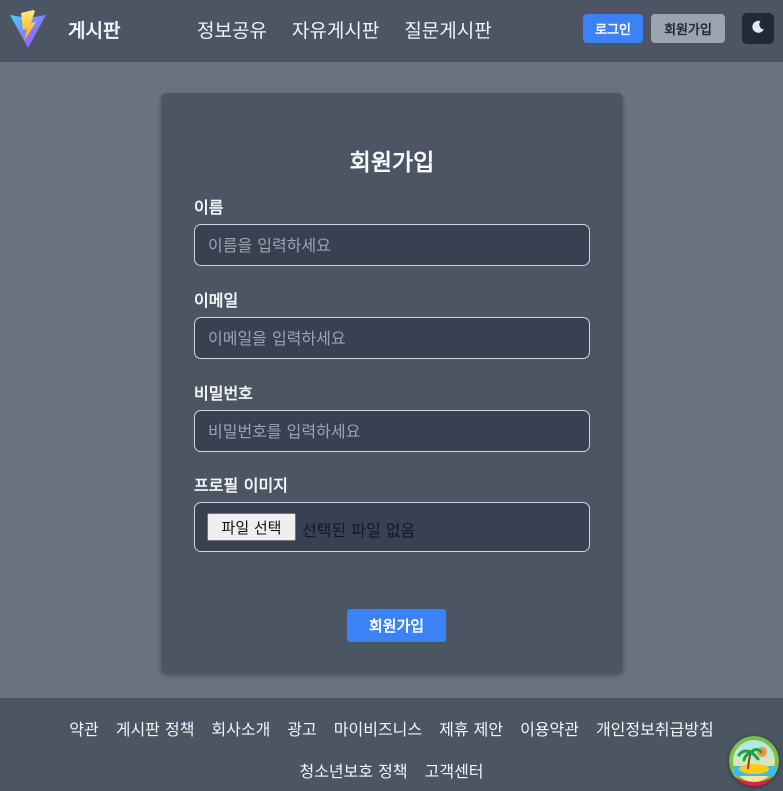 Image resolution: width=783 pixels, height=791 pixels. I want to click on name-label: 이름, so click(209, 207).